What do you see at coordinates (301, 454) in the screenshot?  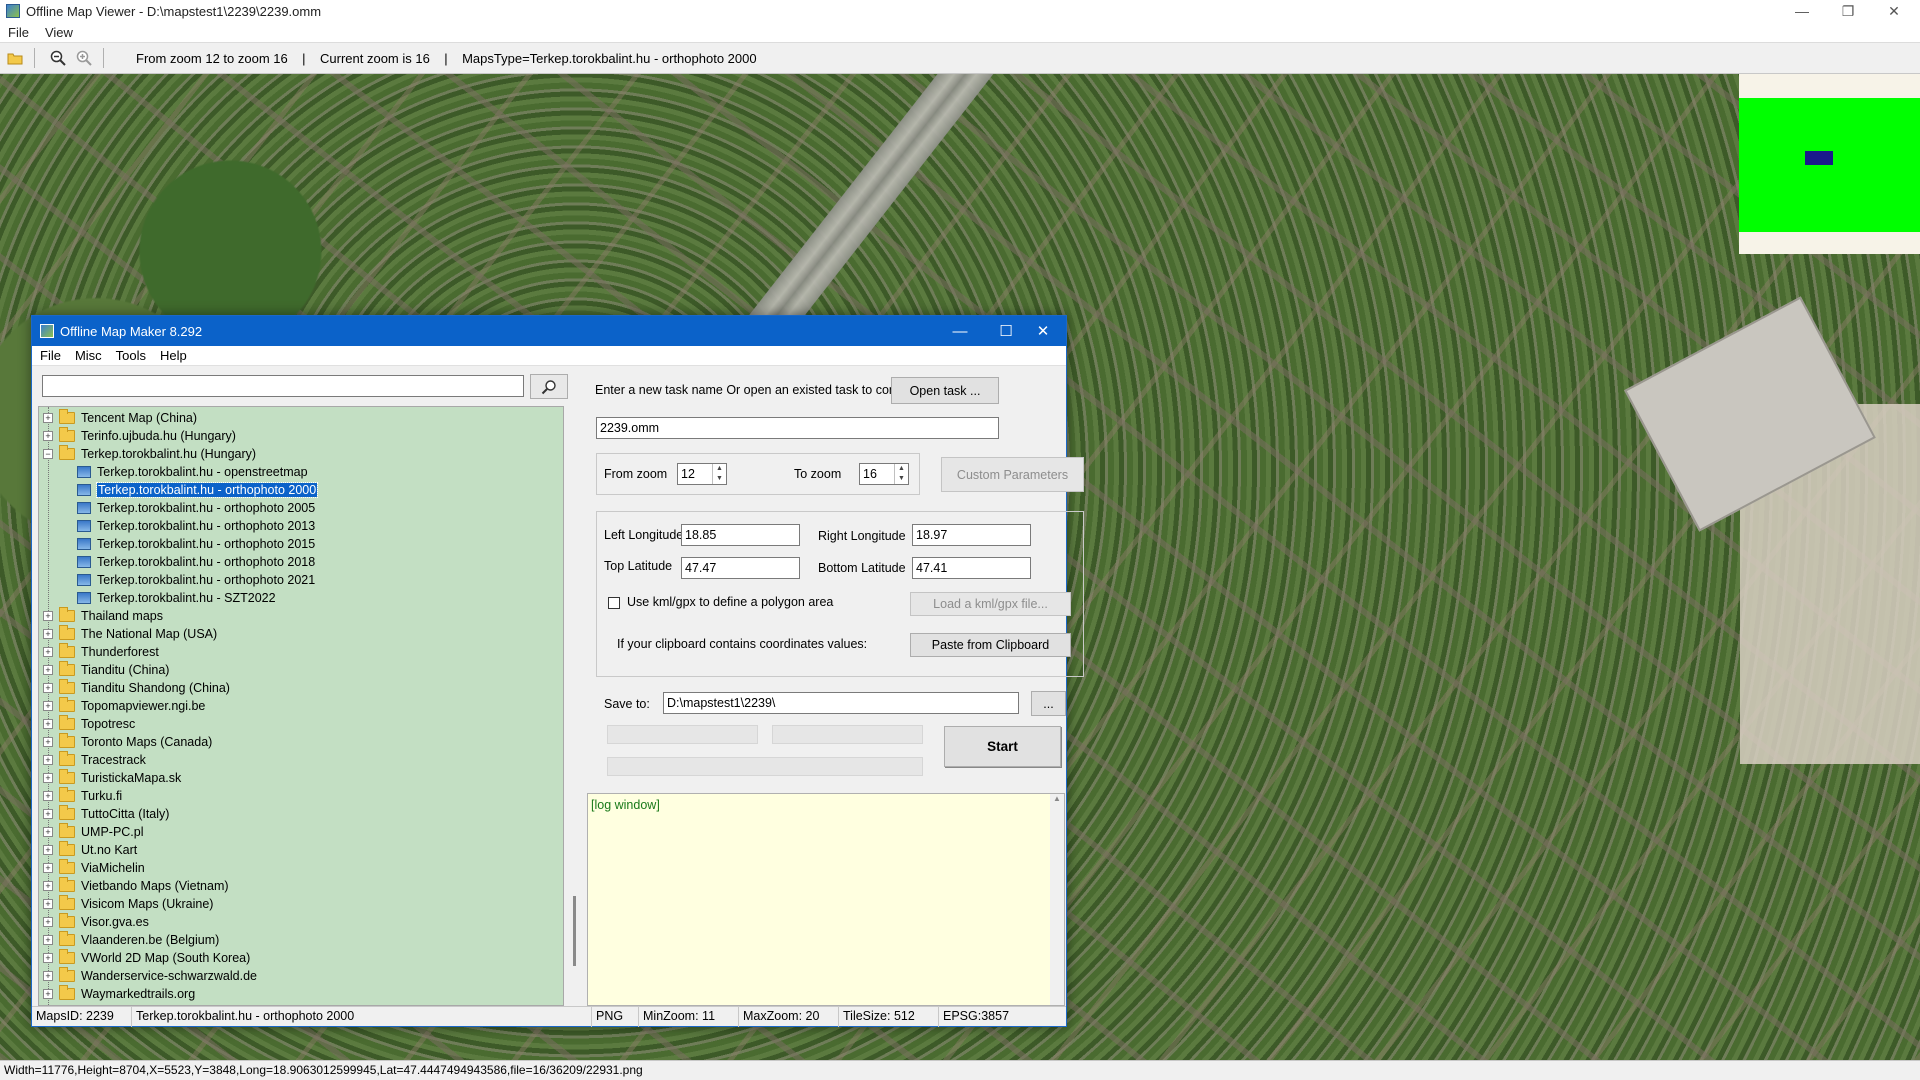 I see `tree-item: − Terkep.torokbalint.hu (Hungary)` at bounding box center [301, 454].